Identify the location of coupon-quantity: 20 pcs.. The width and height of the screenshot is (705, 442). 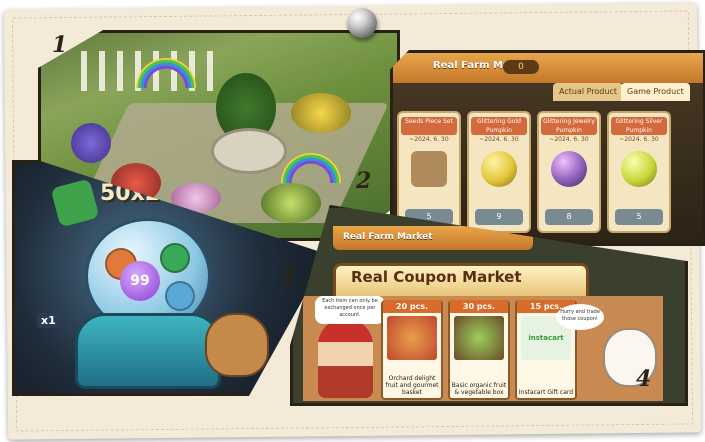
(412, 306).